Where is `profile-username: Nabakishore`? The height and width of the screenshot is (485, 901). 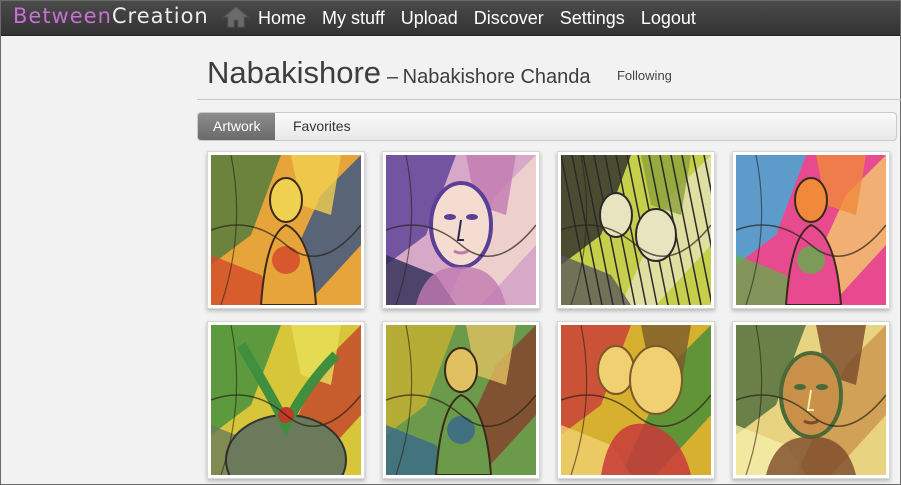
profile-username: Nabakishore is located at coordinates (294, 72).